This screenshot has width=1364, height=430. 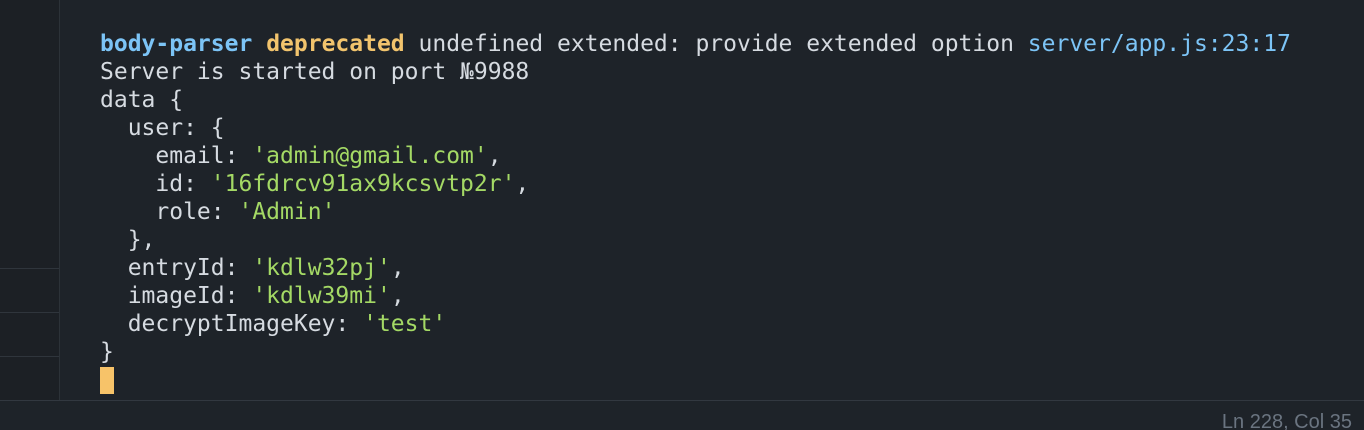 What do you see at coordinates (141, 3) in the screenshot?
I see `clipped-previous-line` at bounding box center [141, 3].